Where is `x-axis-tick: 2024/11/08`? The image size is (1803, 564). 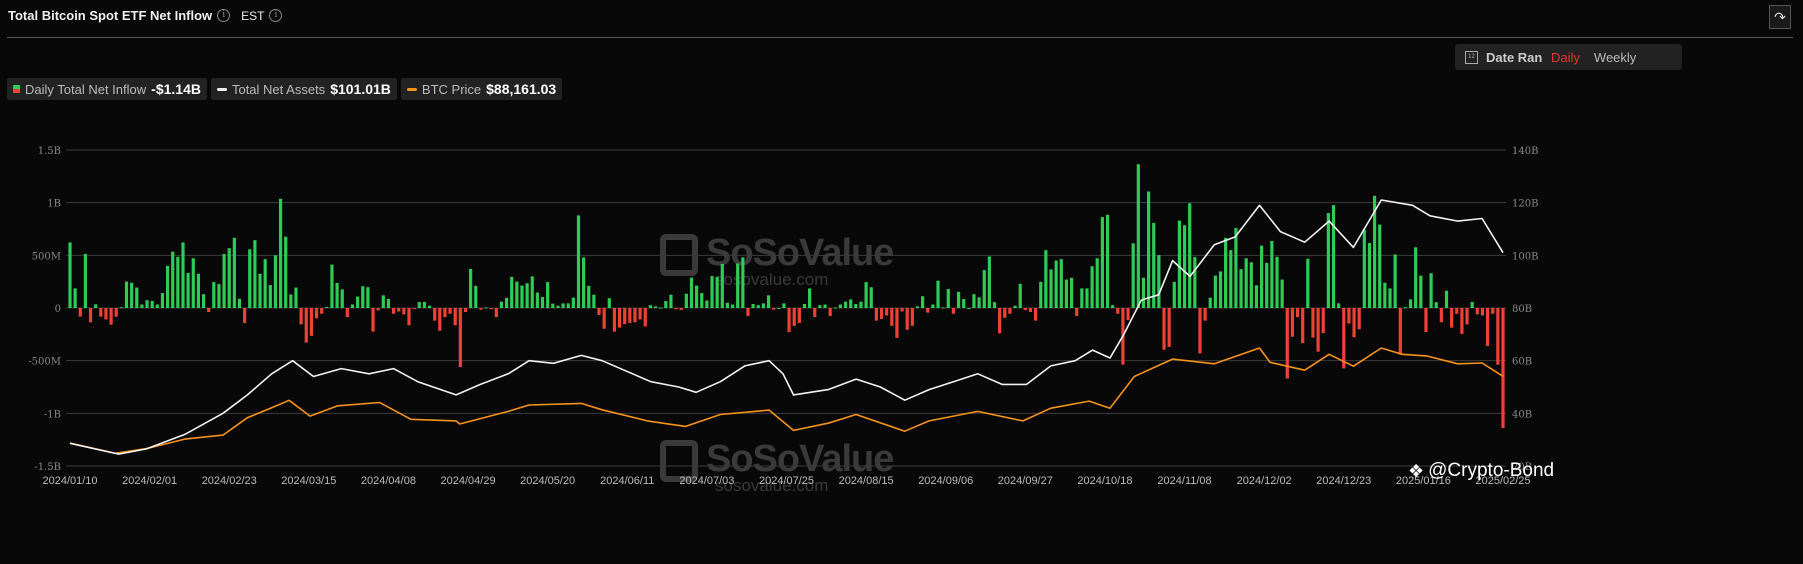
x-axis-tick: 2024/11/08 is located at coordinates (1184, 481).